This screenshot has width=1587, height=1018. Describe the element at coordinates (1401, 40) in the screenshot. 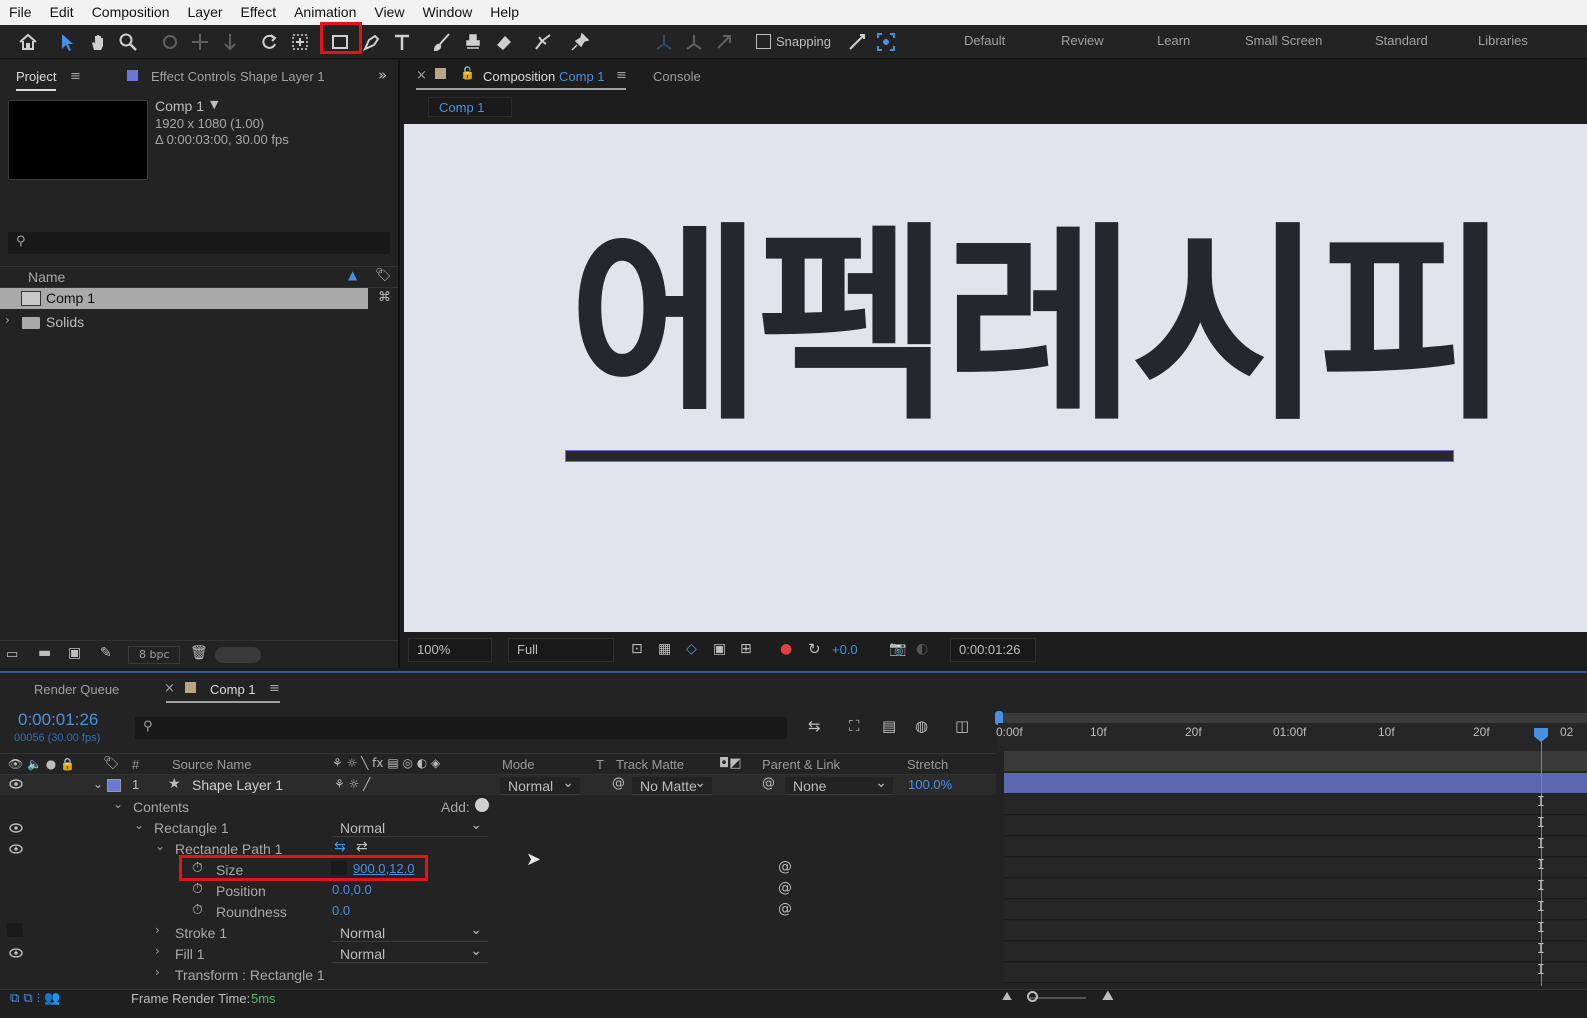

I see `workspace-standard: Standard` at that location.